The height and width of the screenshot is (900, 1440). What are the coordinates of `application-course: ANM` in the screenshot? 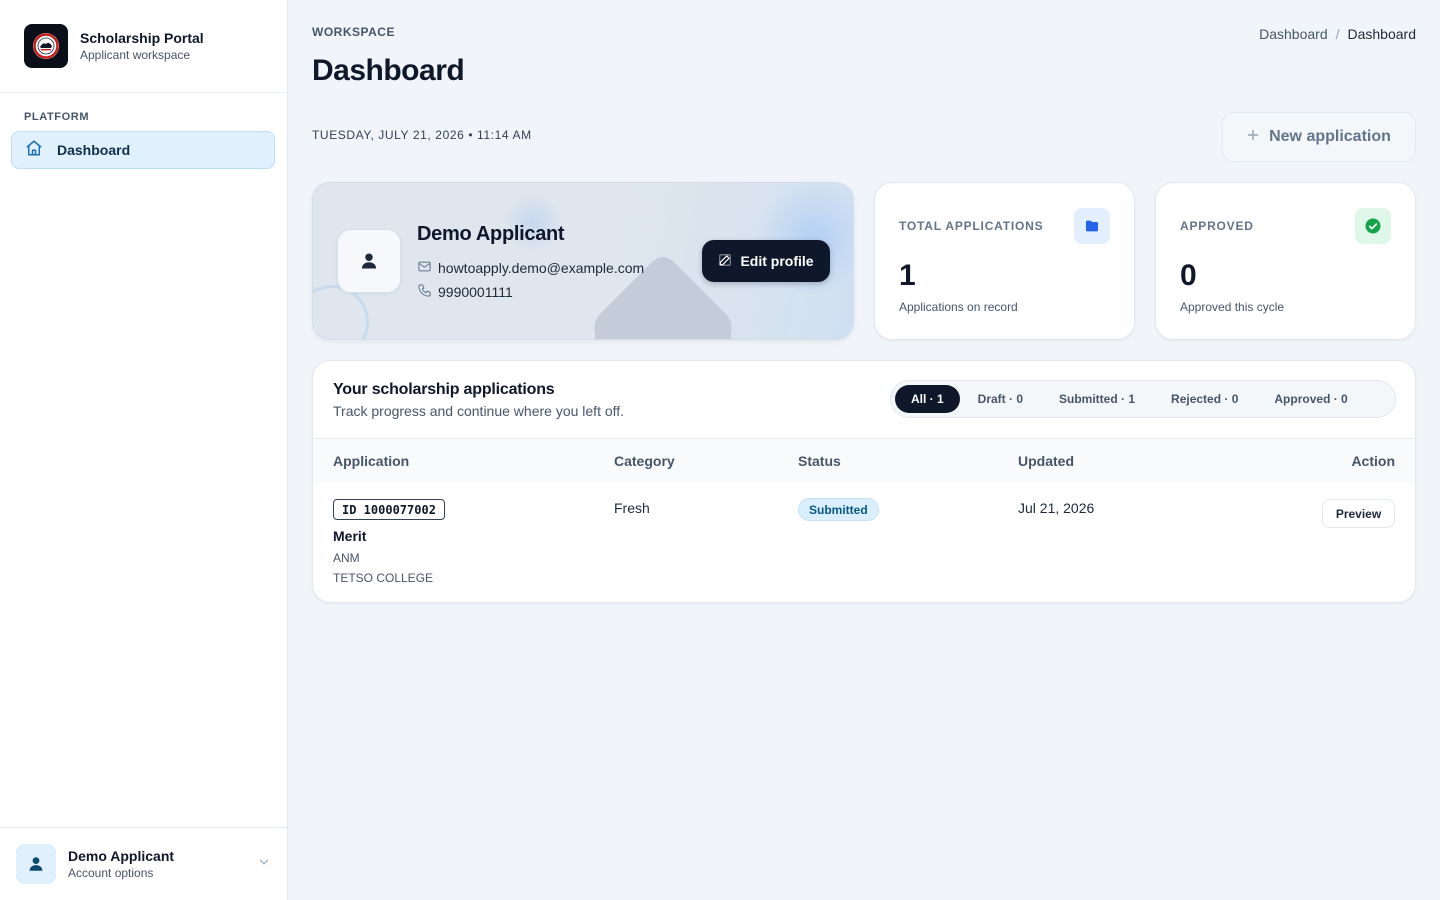 It's located at (346, 558).